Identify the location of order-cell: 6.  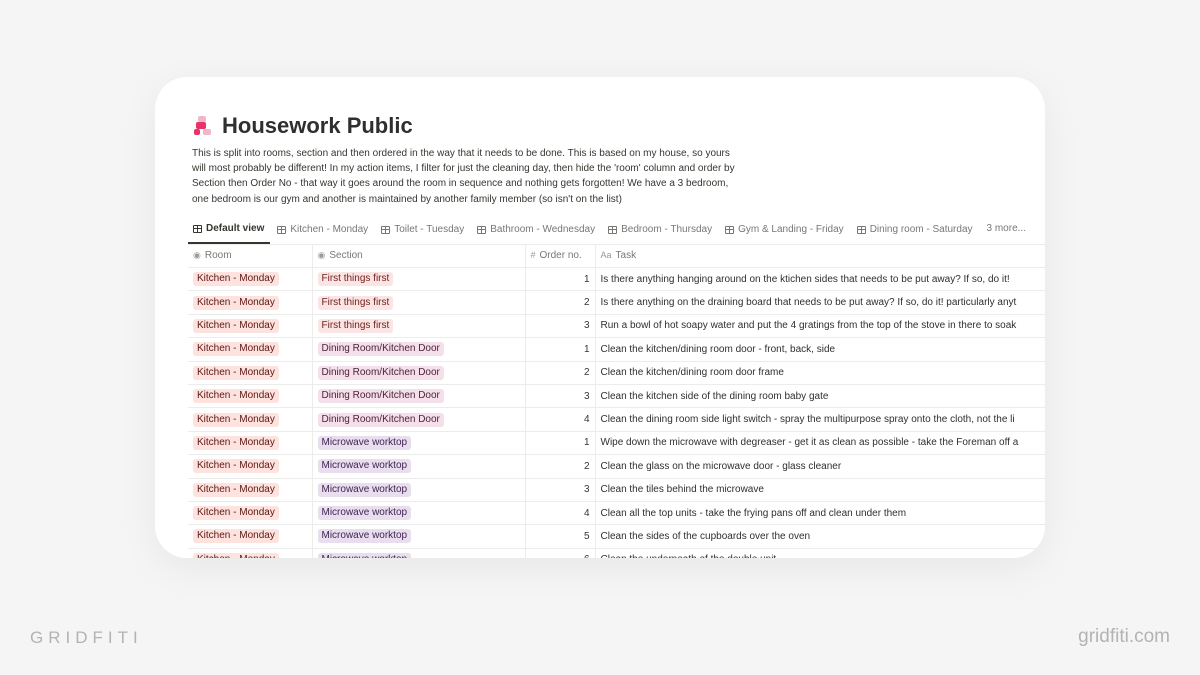
(560, 553).